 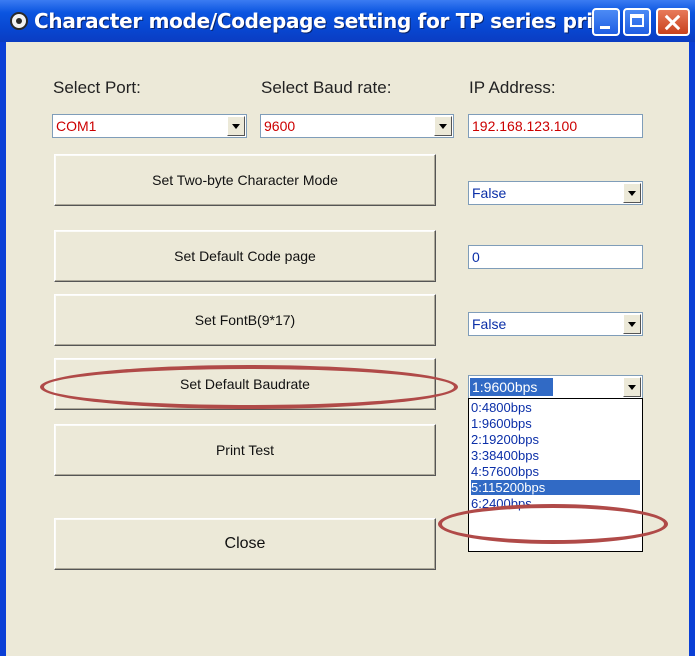 I want to click on two-byte-mode-value: False, so click(x=489, y=193).